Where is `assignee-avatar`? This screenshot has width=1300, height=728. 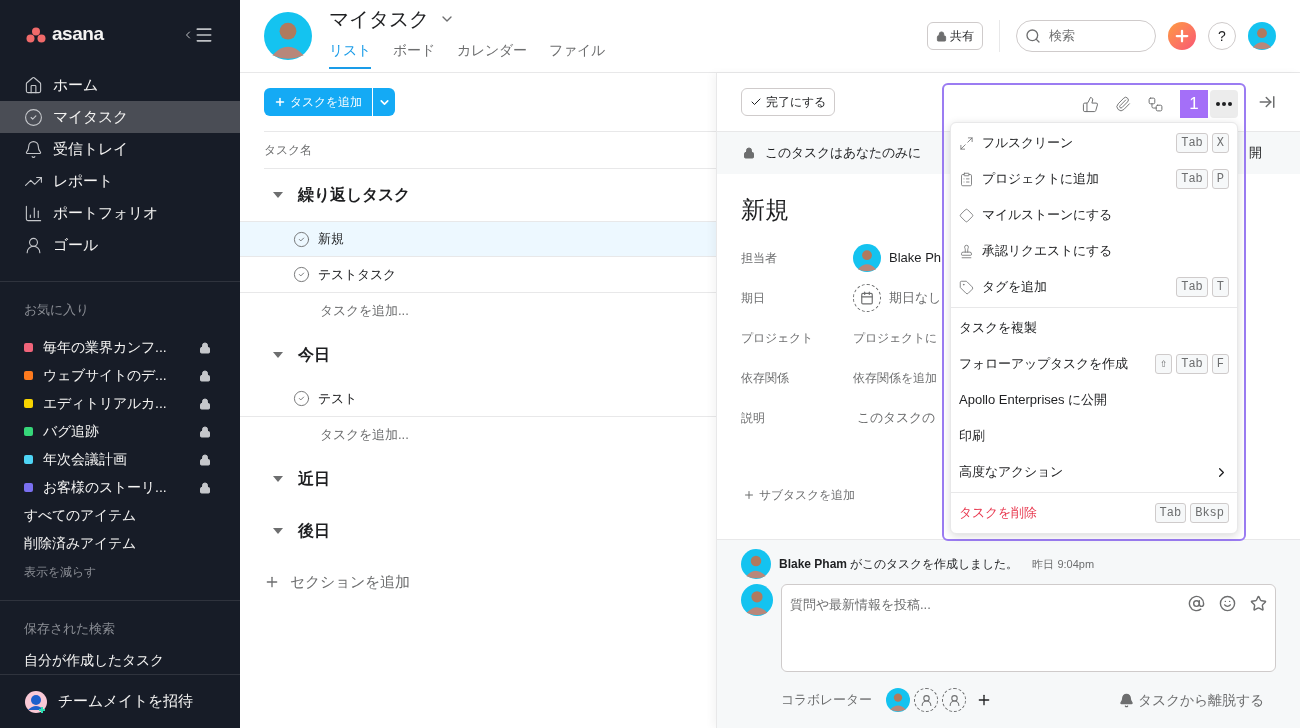
assignee-avatar is located at coordinates (867, 258).